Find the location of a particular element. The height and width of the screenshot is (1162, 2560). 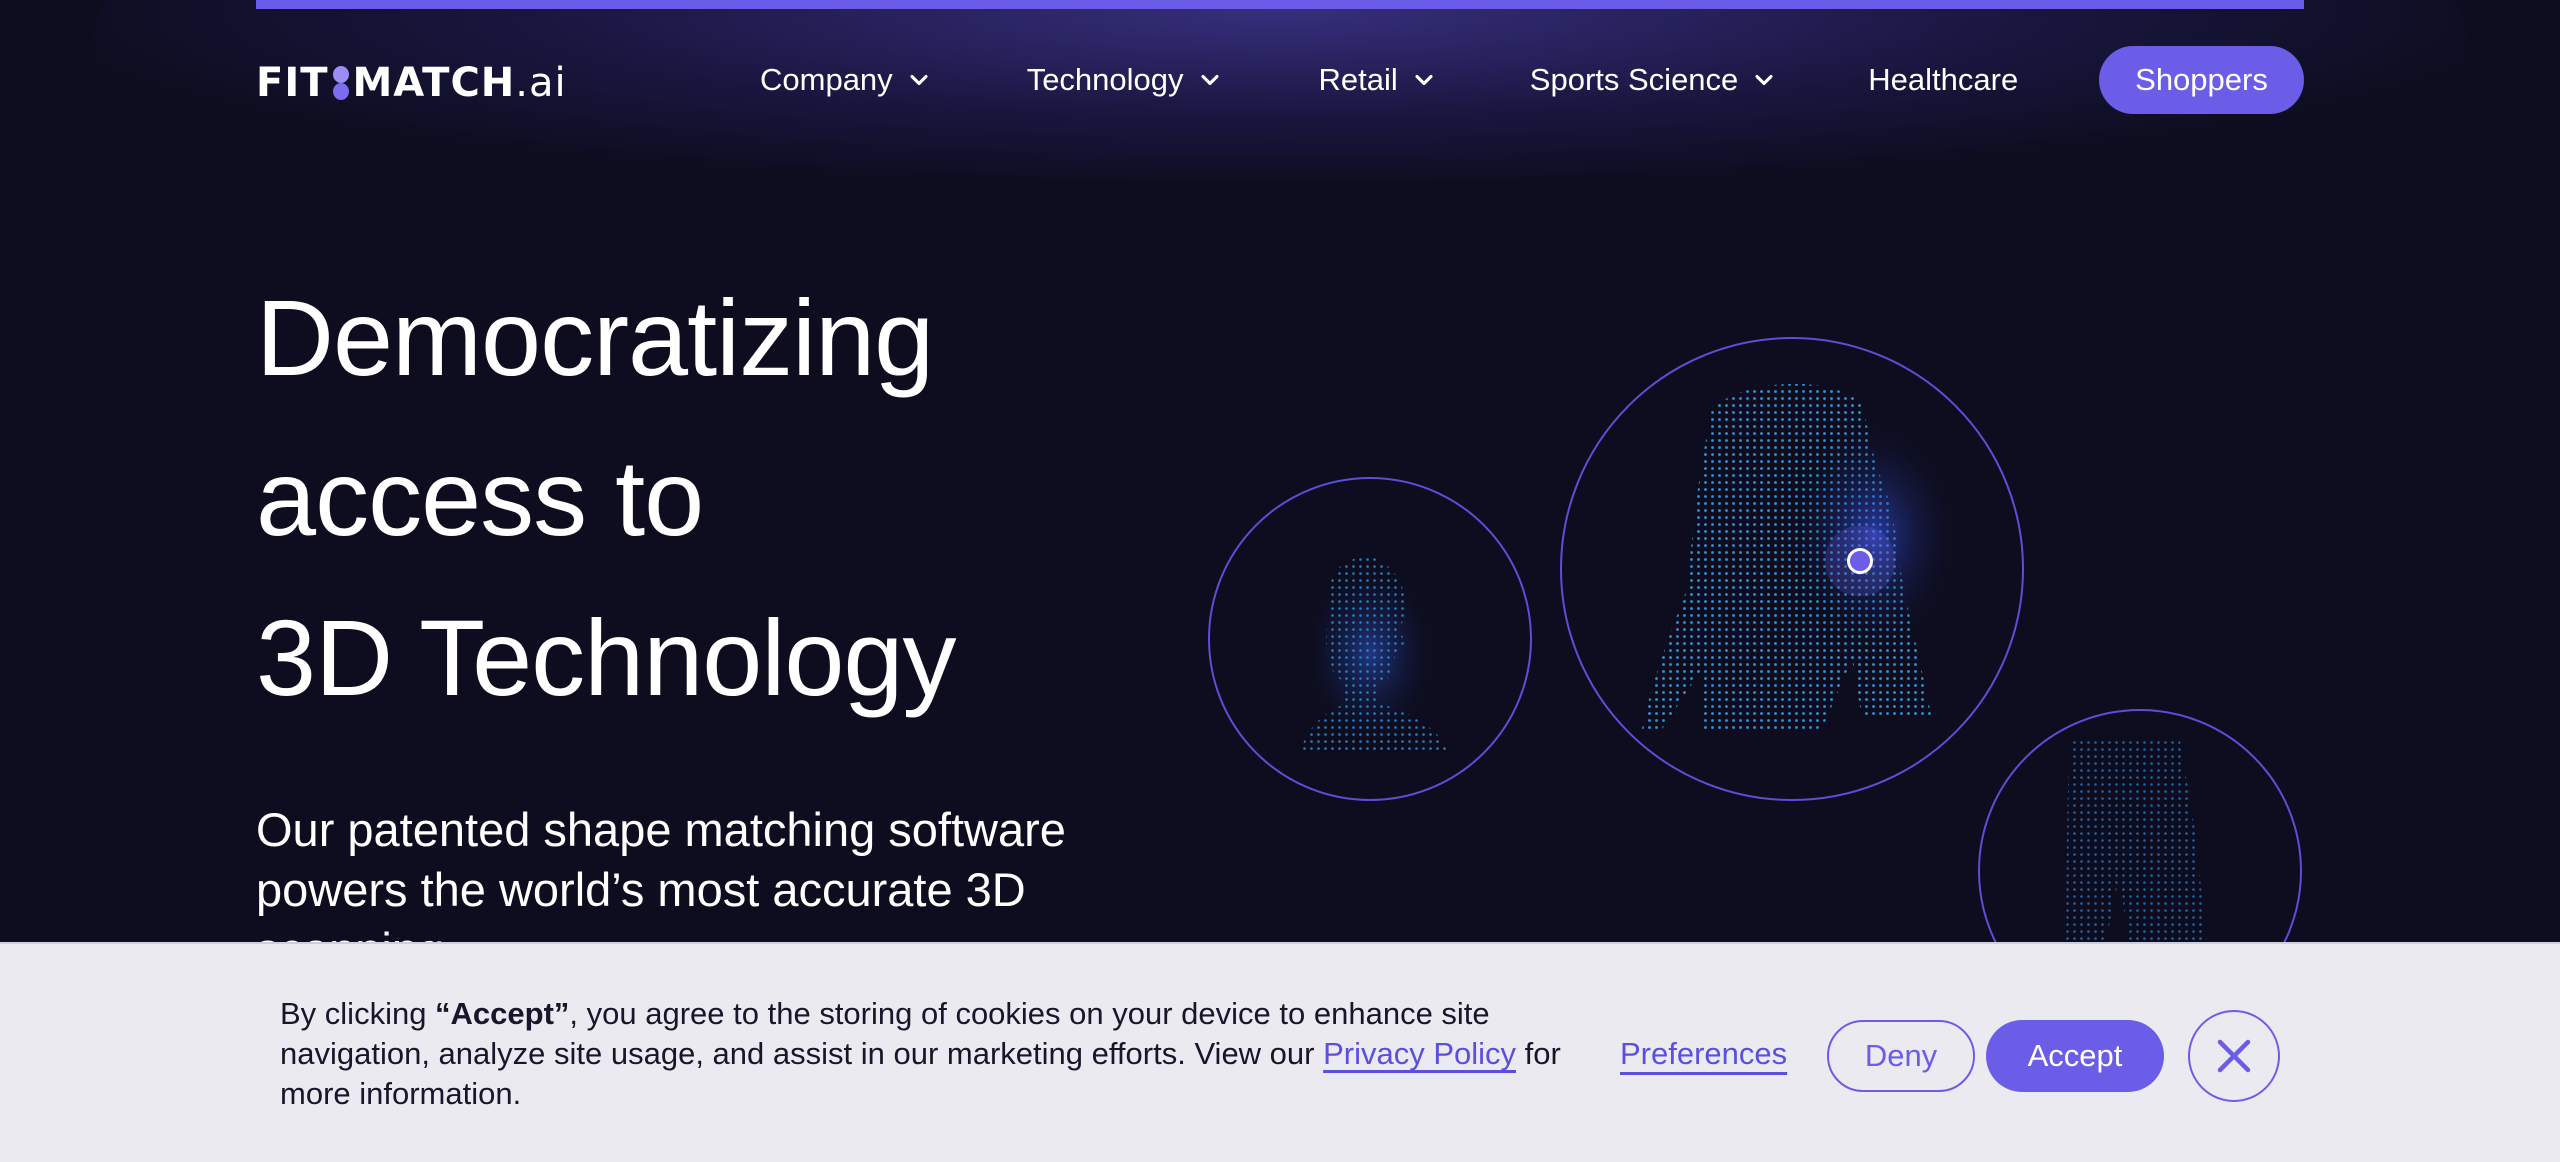

nav-item-technology: Technology is located at coordinates (1125, 80).